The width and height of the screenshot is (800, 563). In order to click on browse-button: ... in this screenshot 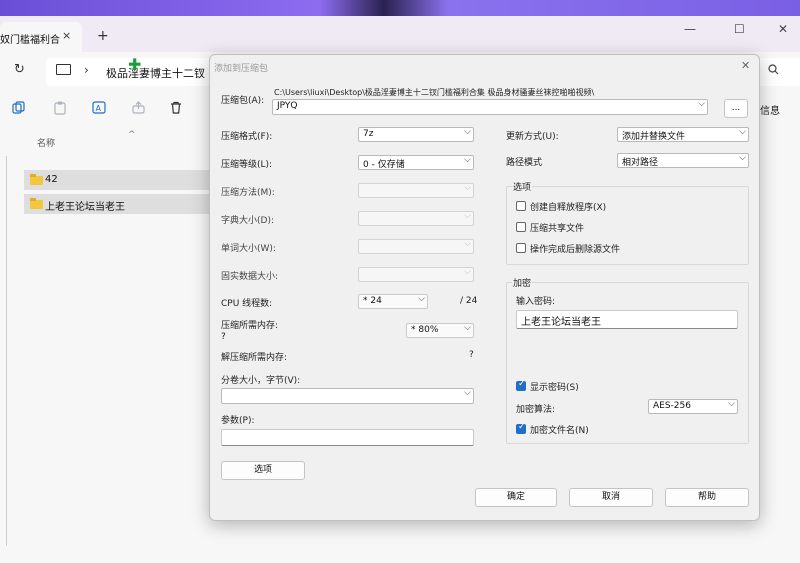, I will do `click(736, 108)`.